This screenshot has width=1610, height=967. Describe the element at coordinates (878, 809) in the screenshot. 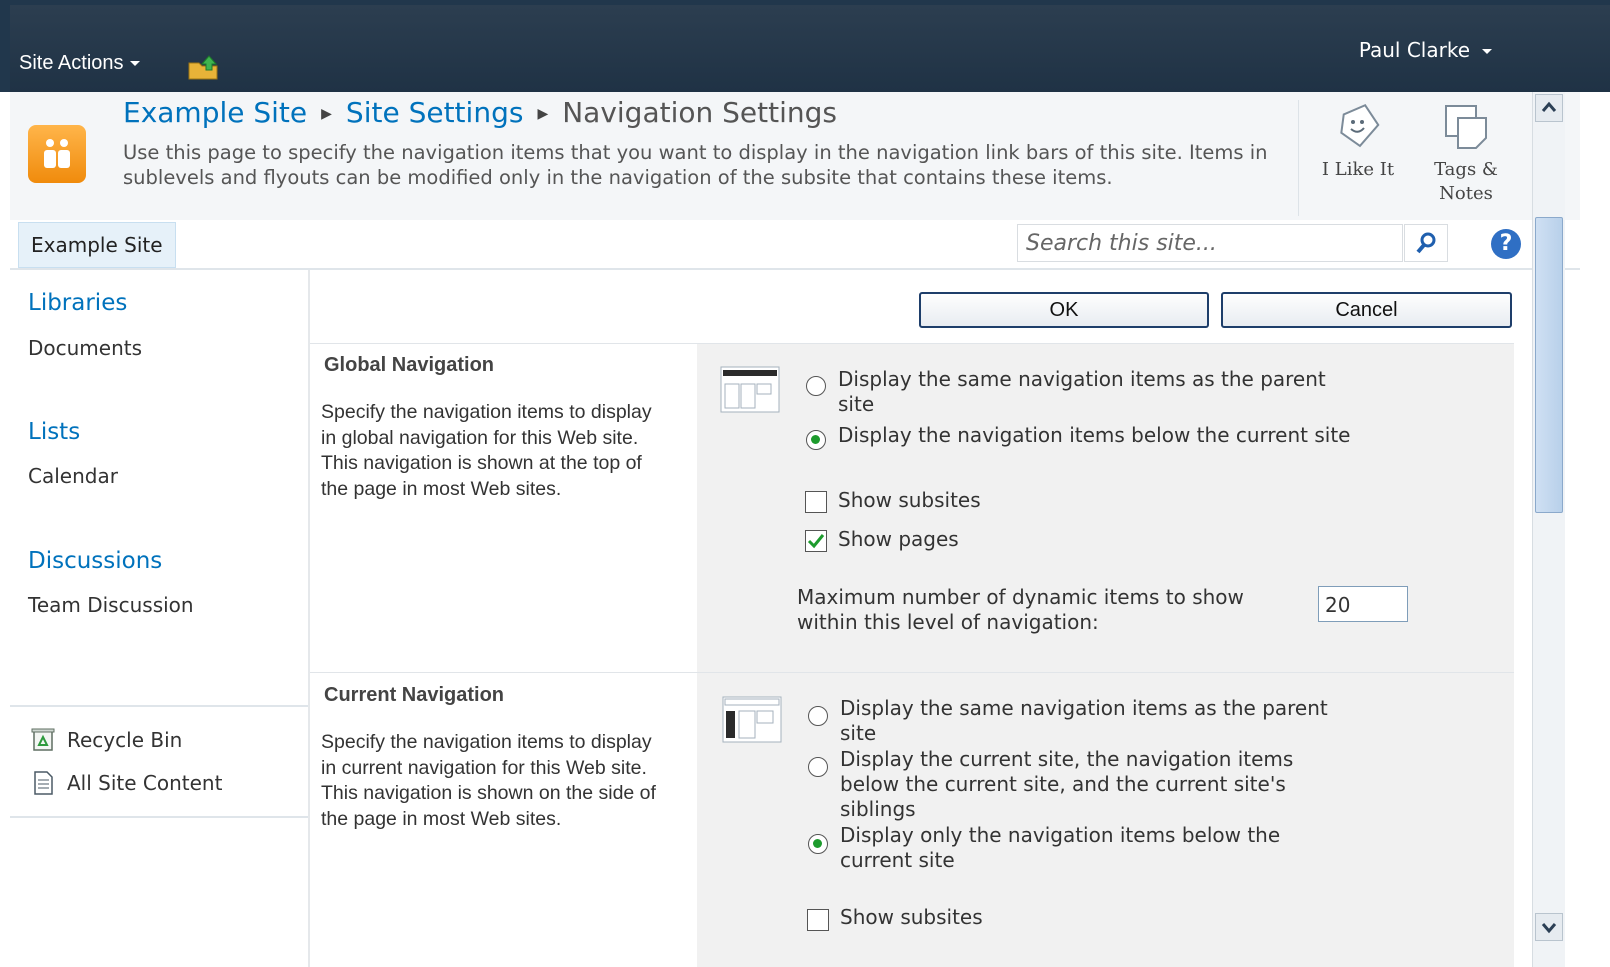

I see `option-line: siblings` at that location.